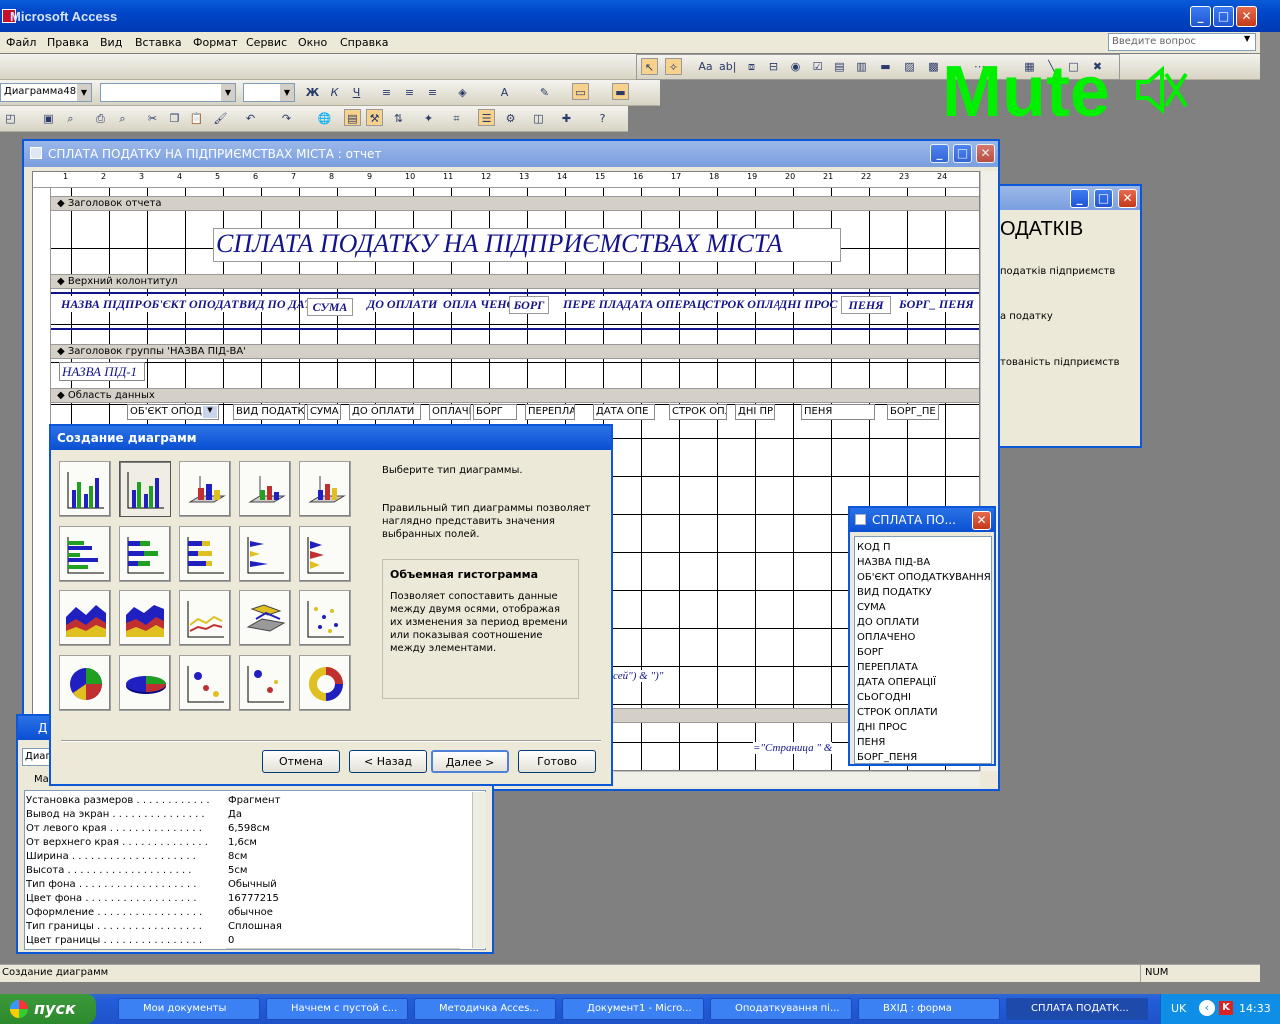 The width and height of the screenshot is (1280, 1024). I want to click on list-item: ОБ'ЄКТ ОПОДАТКУВАННЯ, so click(924, 577).